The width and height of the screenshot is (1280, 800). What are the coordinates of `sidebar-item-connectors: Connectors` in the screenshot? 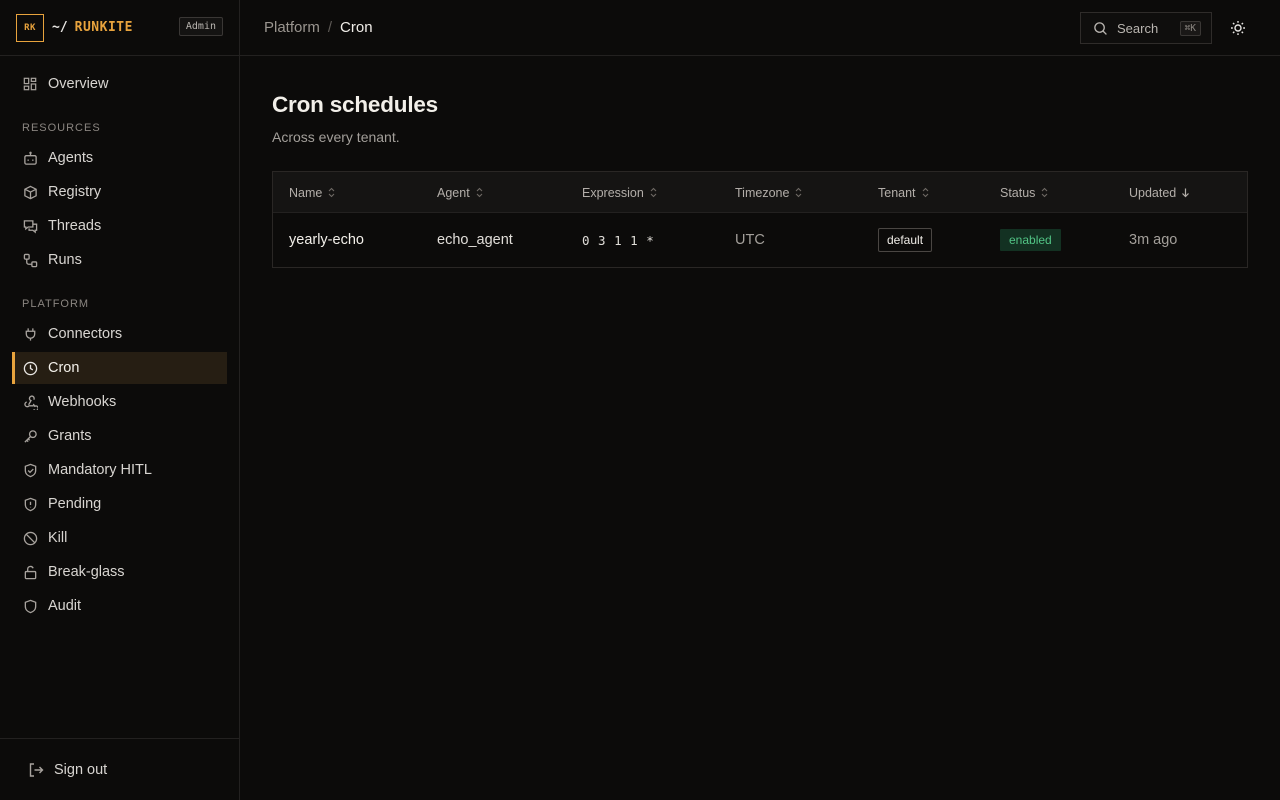 It's located at (119, 334).